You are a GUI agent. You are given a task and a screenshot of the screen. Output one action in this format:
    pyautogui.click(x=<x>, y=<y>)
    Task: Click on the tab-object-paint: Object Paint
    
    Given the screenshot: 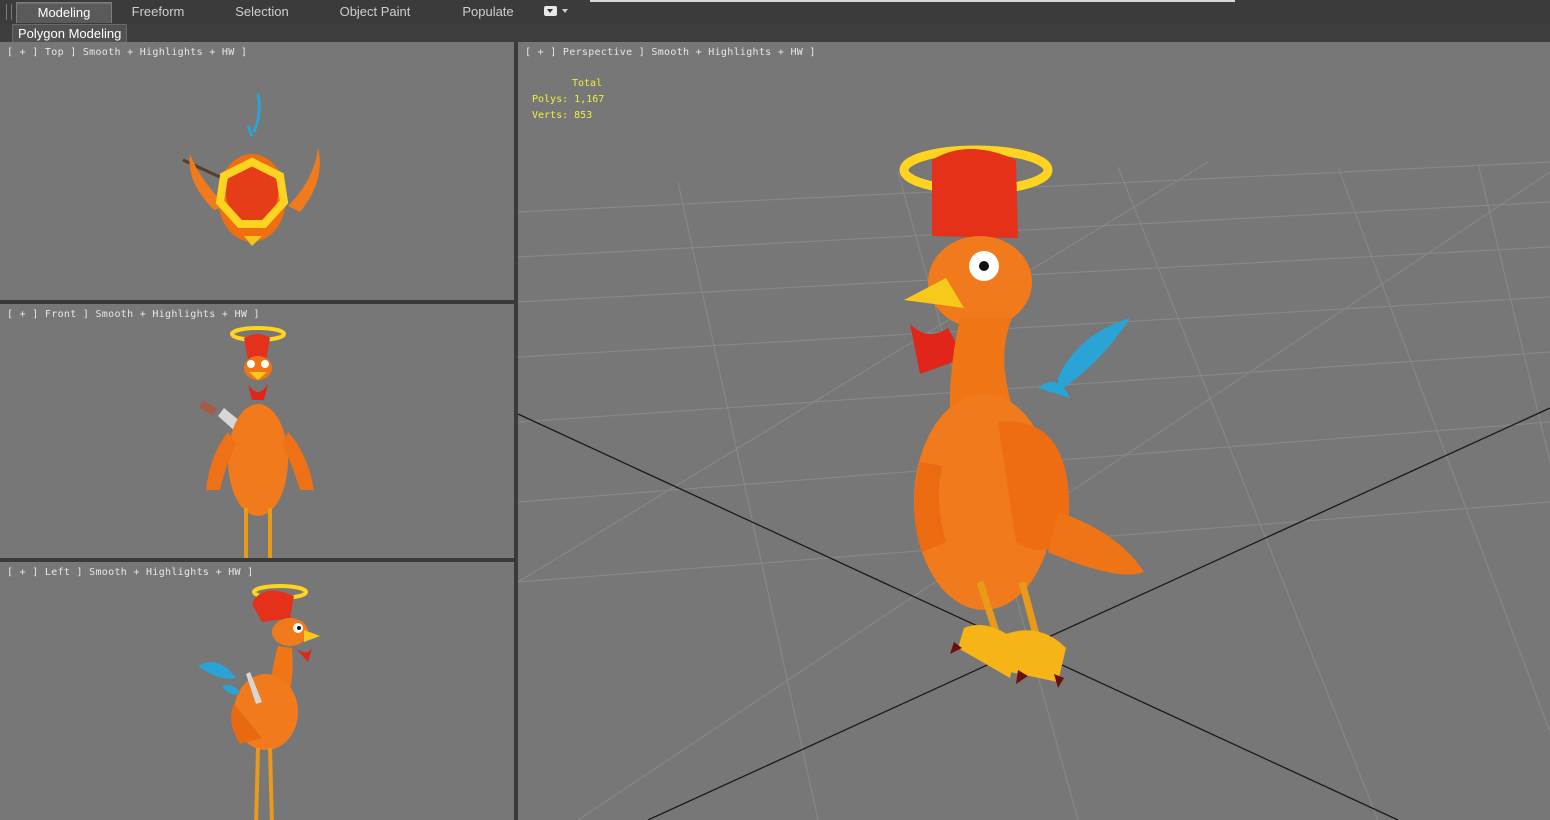 What is the action you would take?
    pyautogui.click(x=375, y=12)
    